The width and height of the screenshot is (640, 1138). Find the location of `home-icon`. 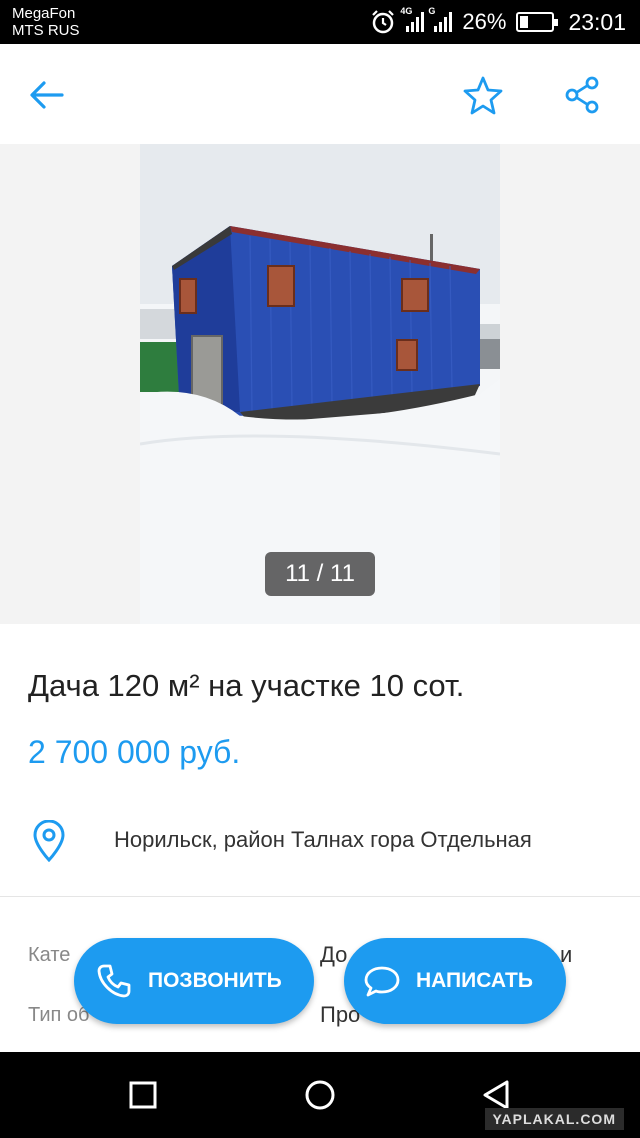

home-icon is located at coordinates (320, 1095).